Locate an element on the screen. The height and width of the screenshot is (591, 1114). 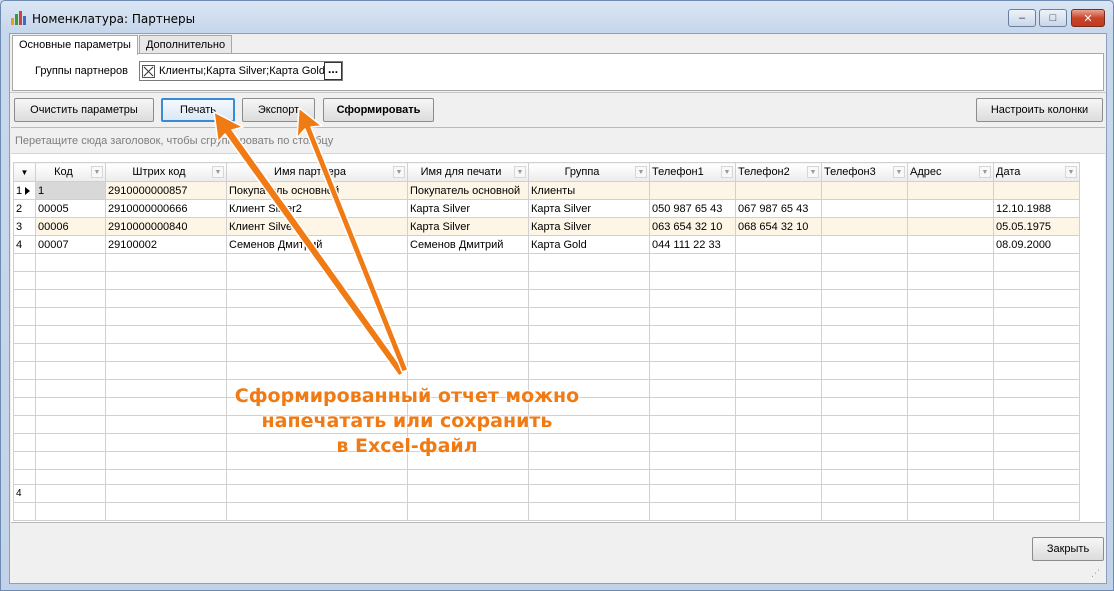
tab-main-params: Основные параметры is located at coordinates (75, 45).